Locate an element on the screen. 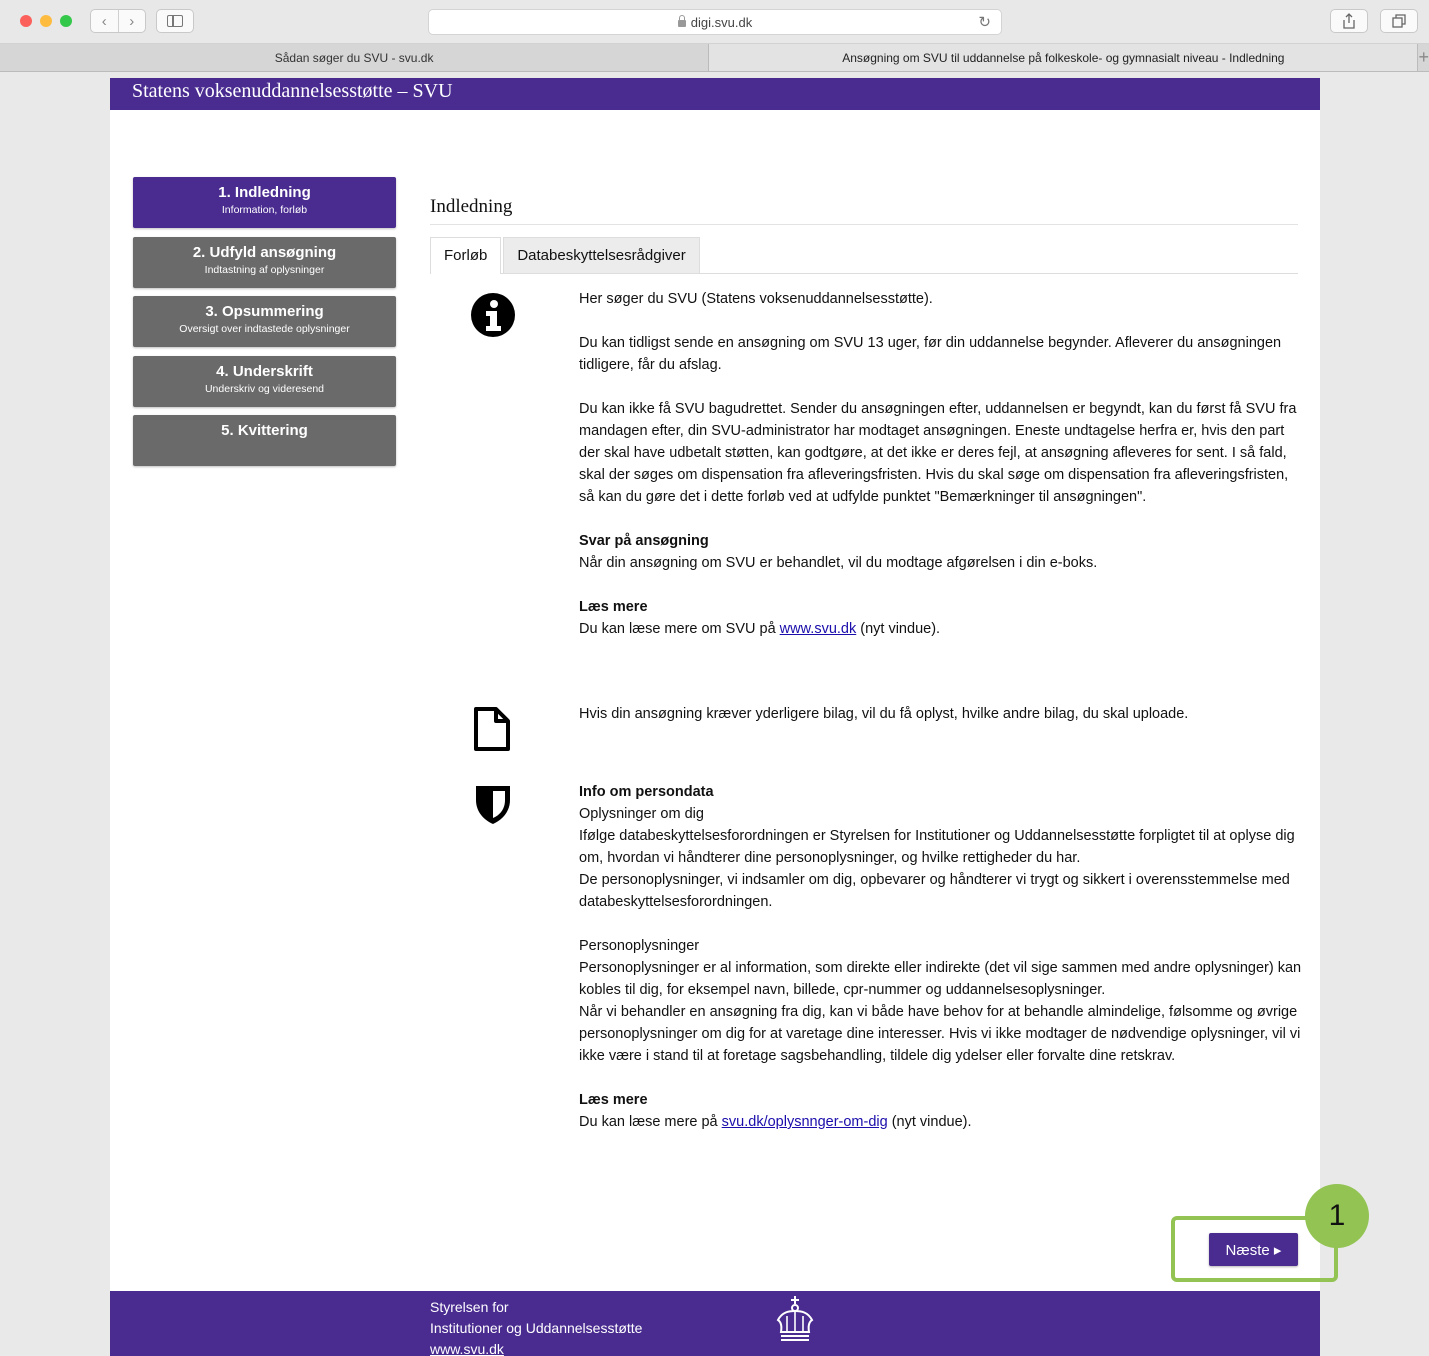 Image resolution: width=1429 pixels, height=1356 pixels. back-button: ‹ is located at coordinates (104, 21).